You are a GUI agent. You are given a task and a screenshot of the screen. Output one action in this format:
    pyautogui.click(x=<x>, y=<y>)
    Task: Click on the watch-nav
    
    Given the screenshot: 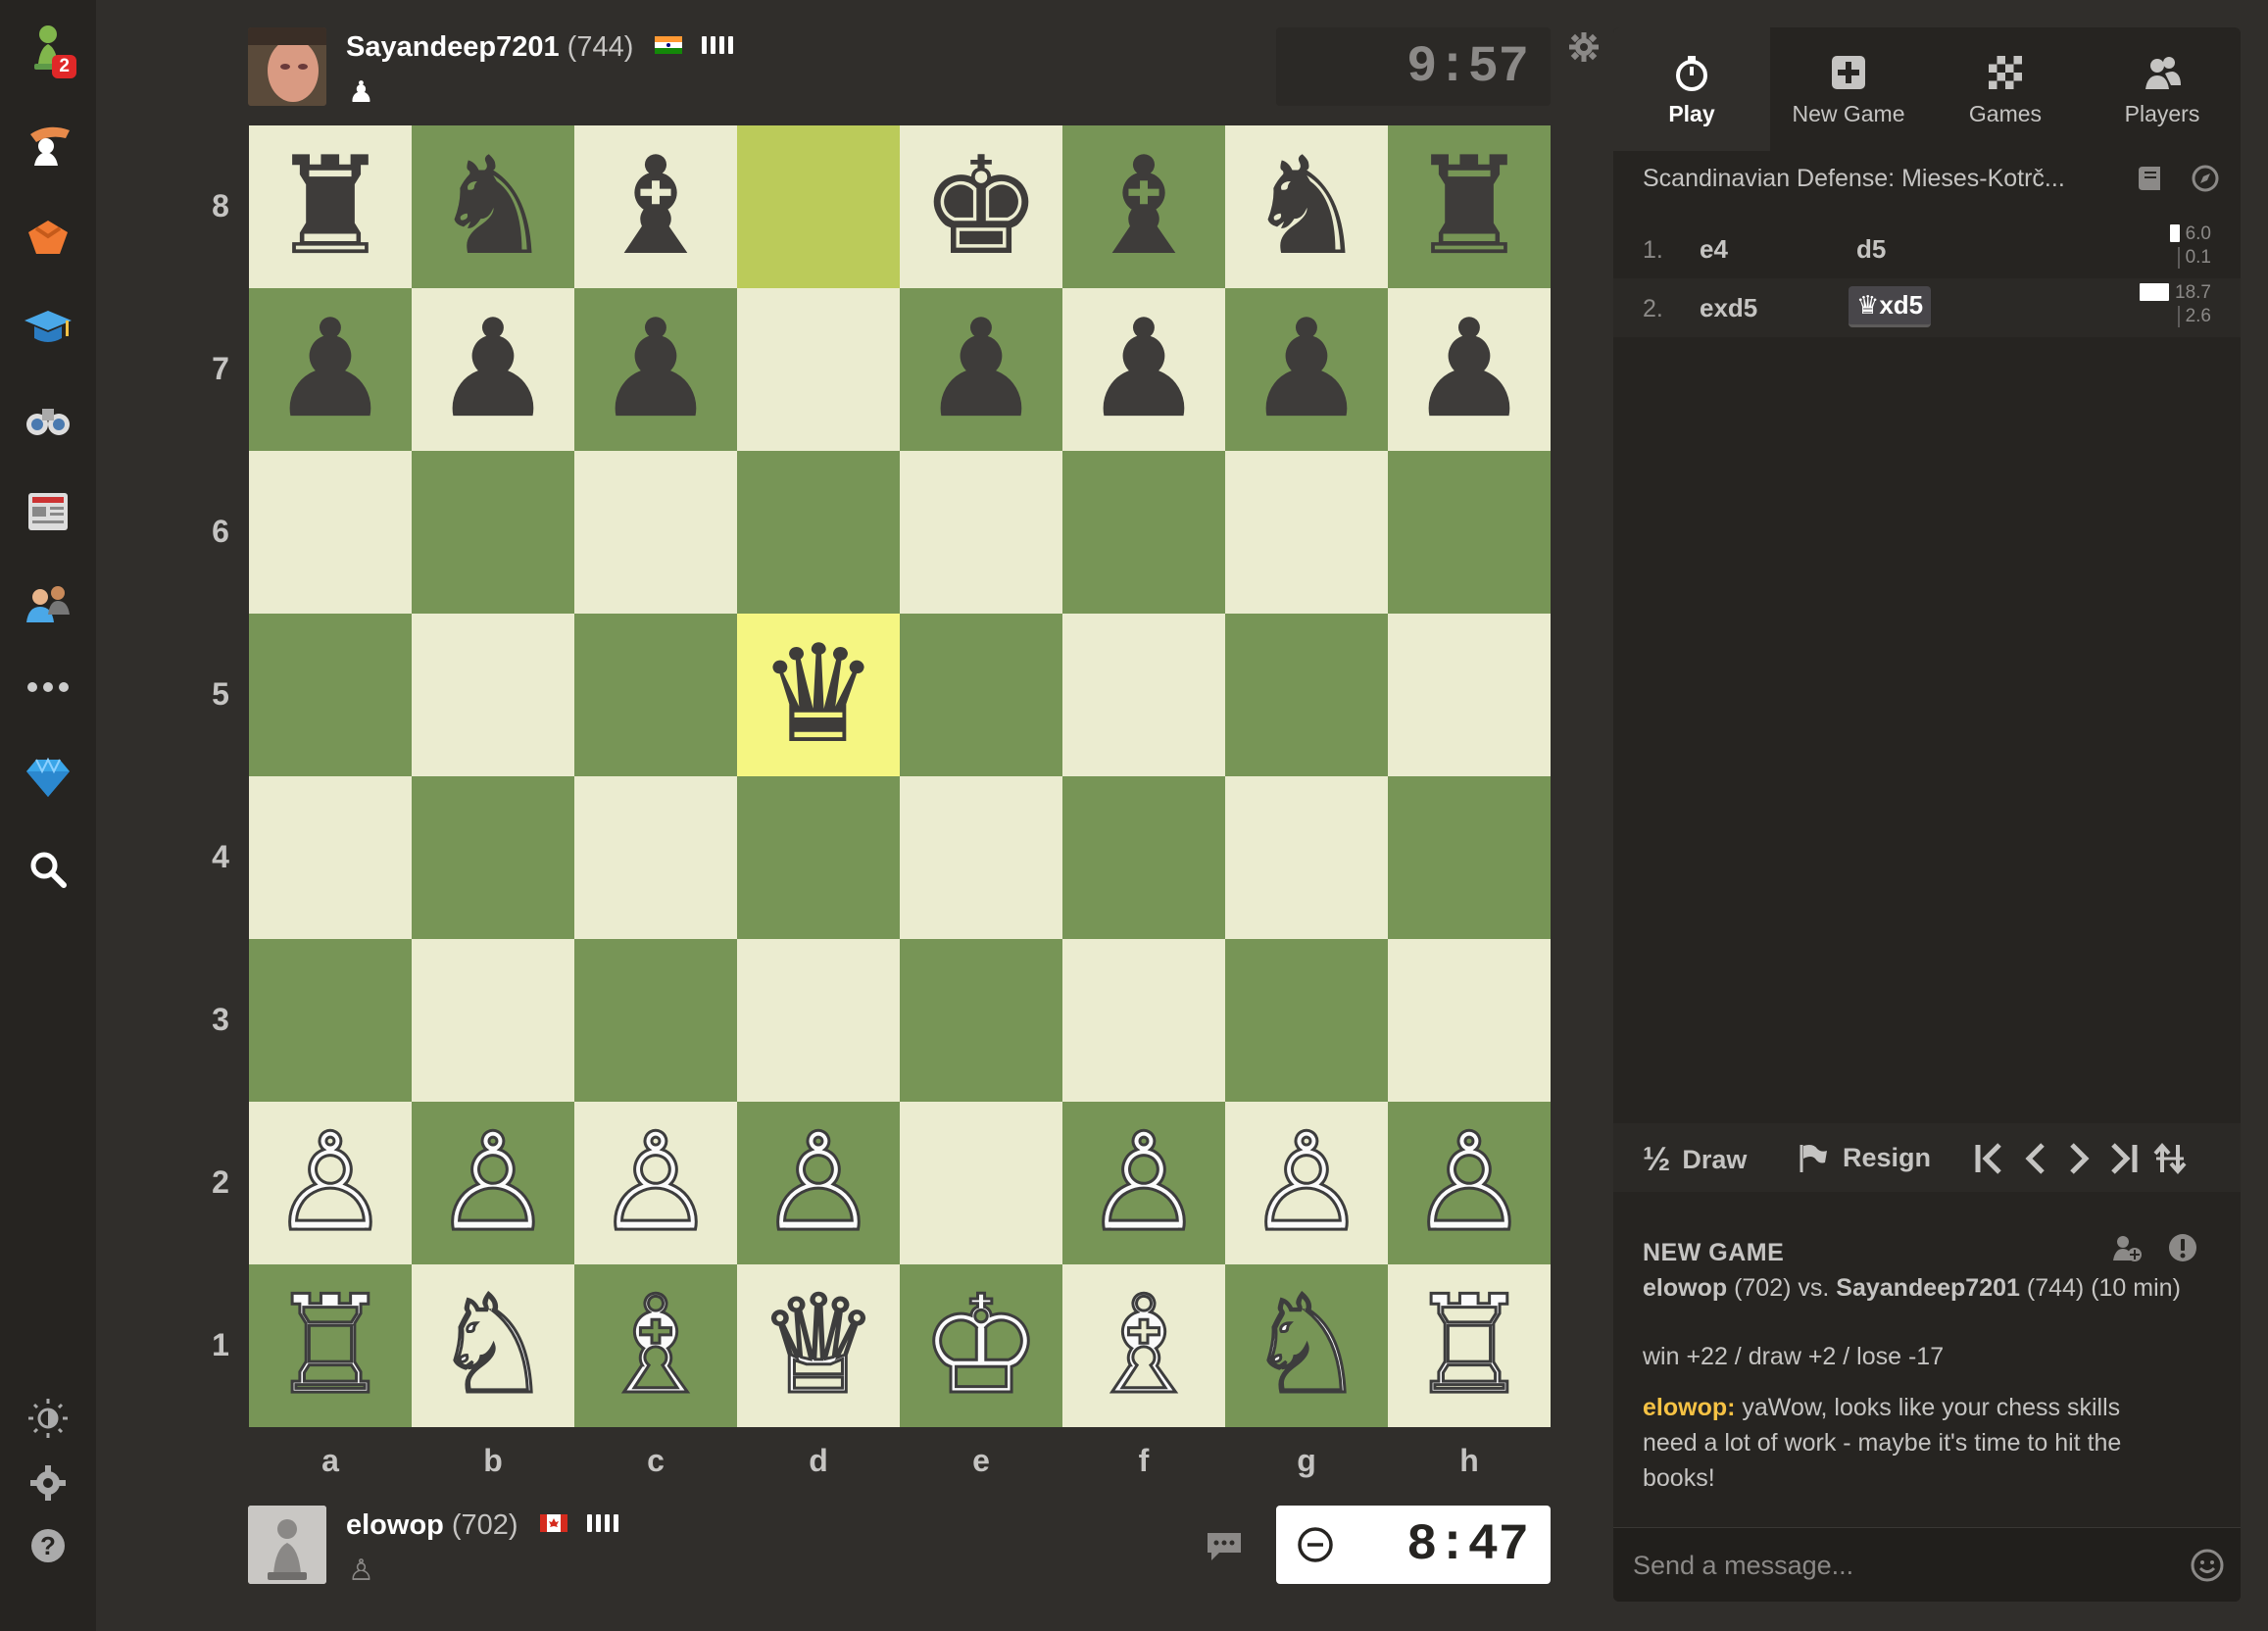 What is the action you would take?
    pyautogui.click(x=48, y=419)
    